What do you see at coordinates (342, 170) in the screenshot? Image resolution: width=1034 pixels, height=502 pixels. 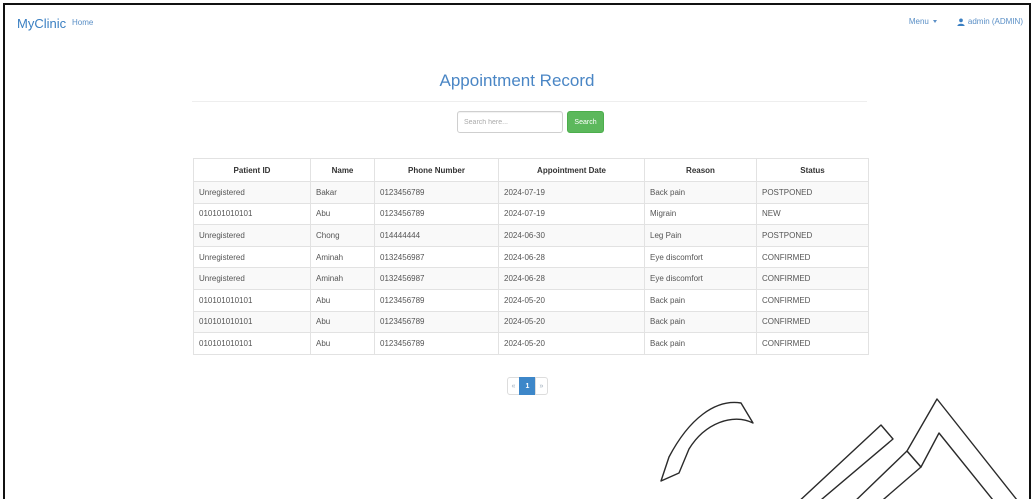 I see `header-name: Name` at bounding box center [342, 170].